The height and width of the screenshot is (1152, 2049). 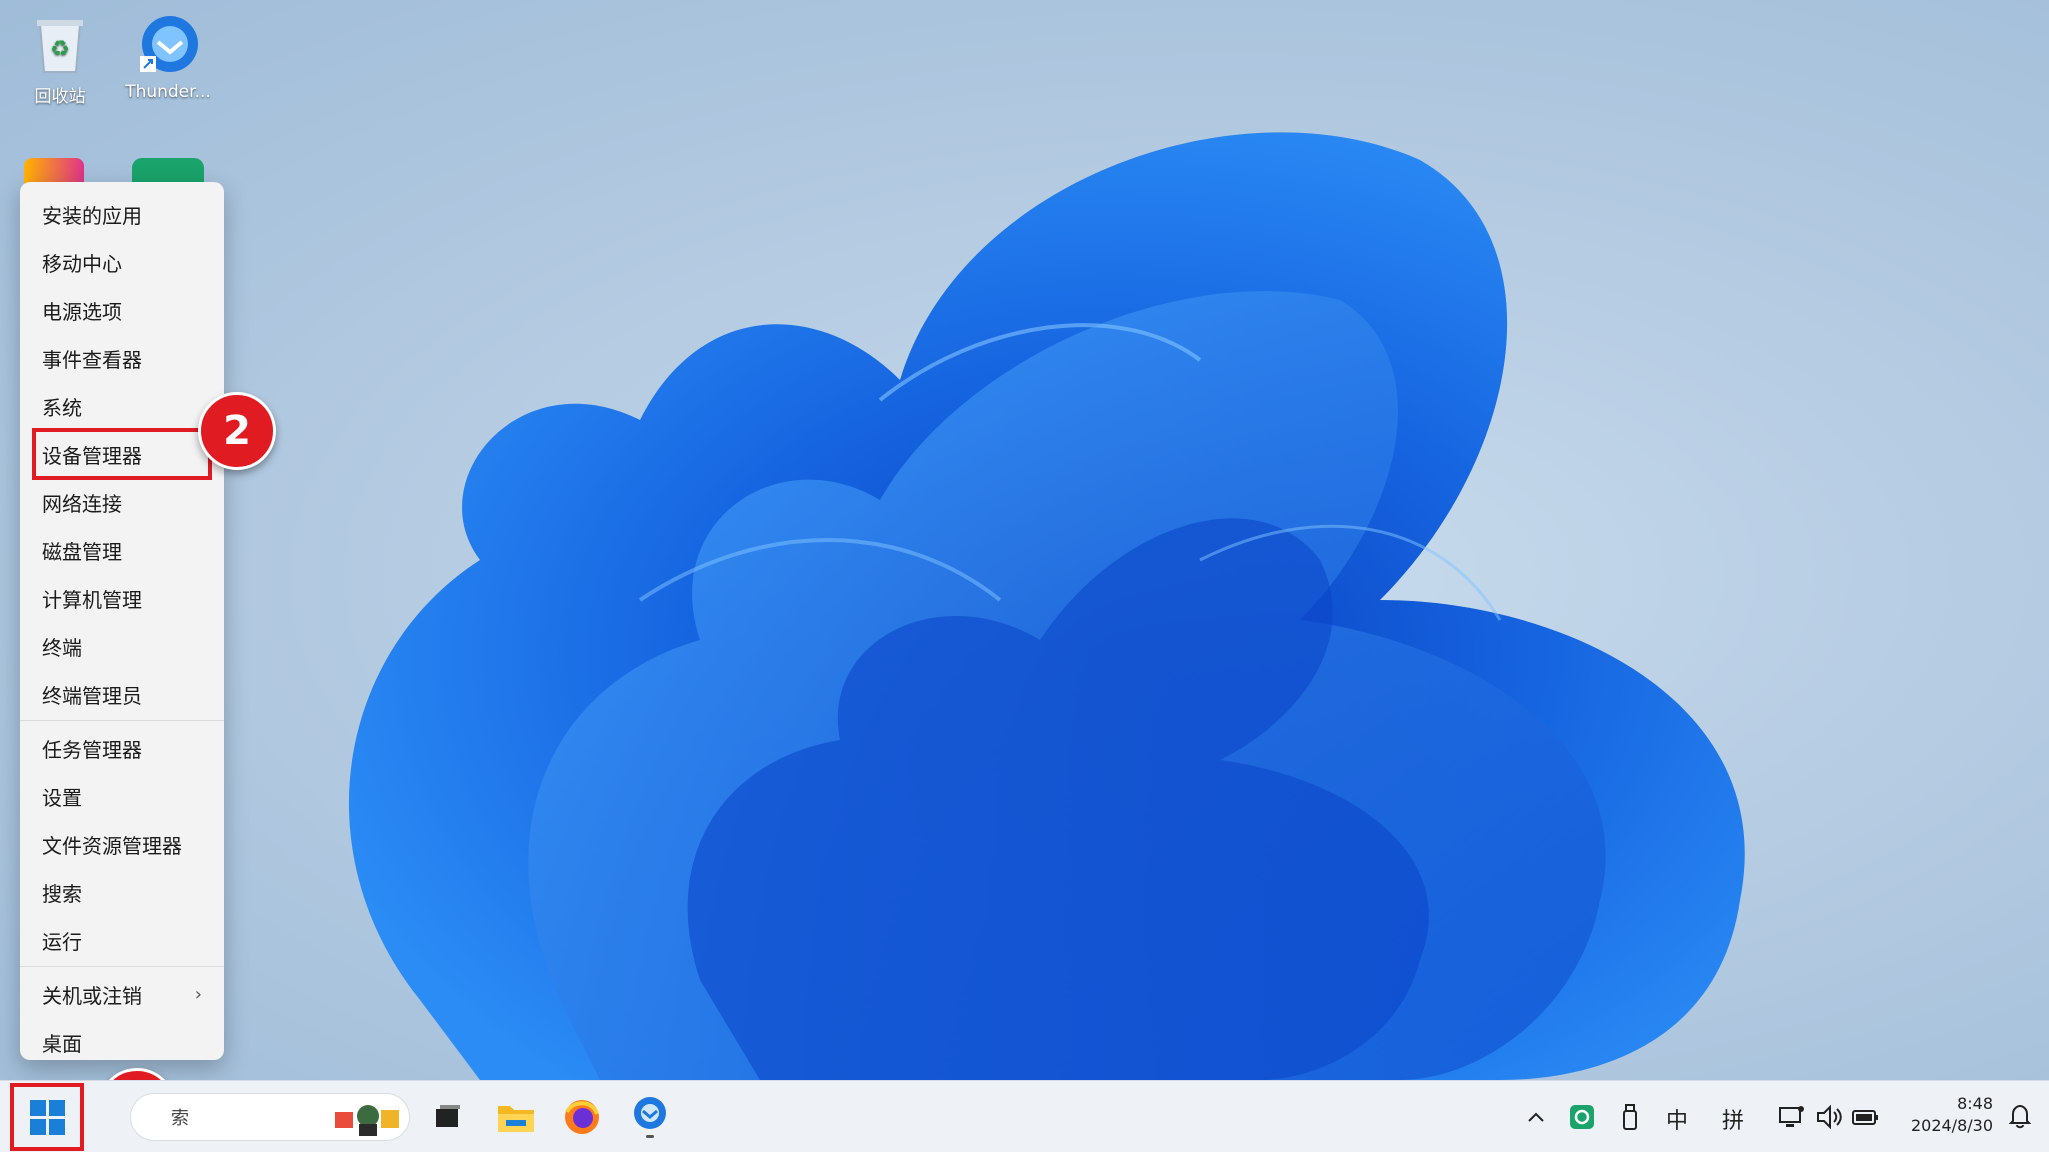 What do you see at coordinates (1582, 1117) in the screenshot?
I see `sync-app-tray-icon` at bounding box center [1582, 1117].